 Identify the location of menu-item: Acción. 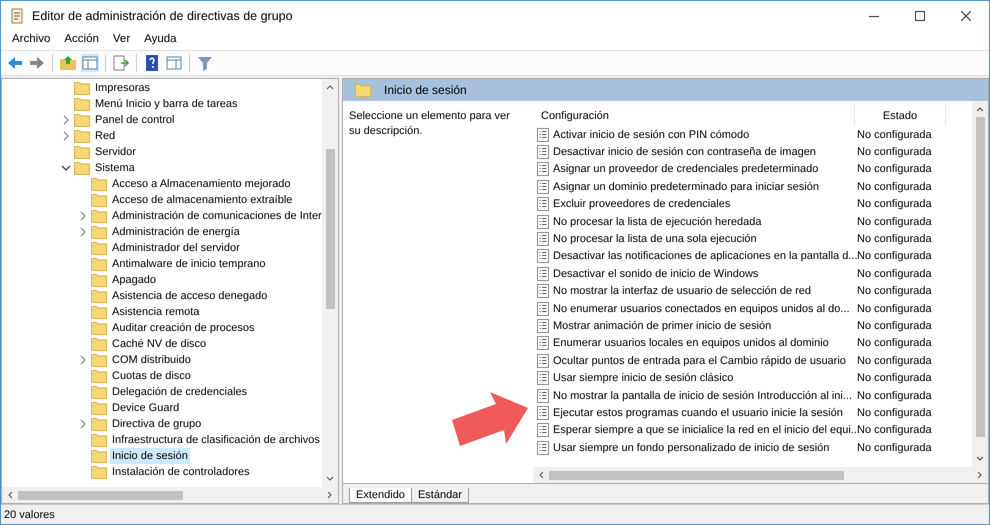
(81, 39).